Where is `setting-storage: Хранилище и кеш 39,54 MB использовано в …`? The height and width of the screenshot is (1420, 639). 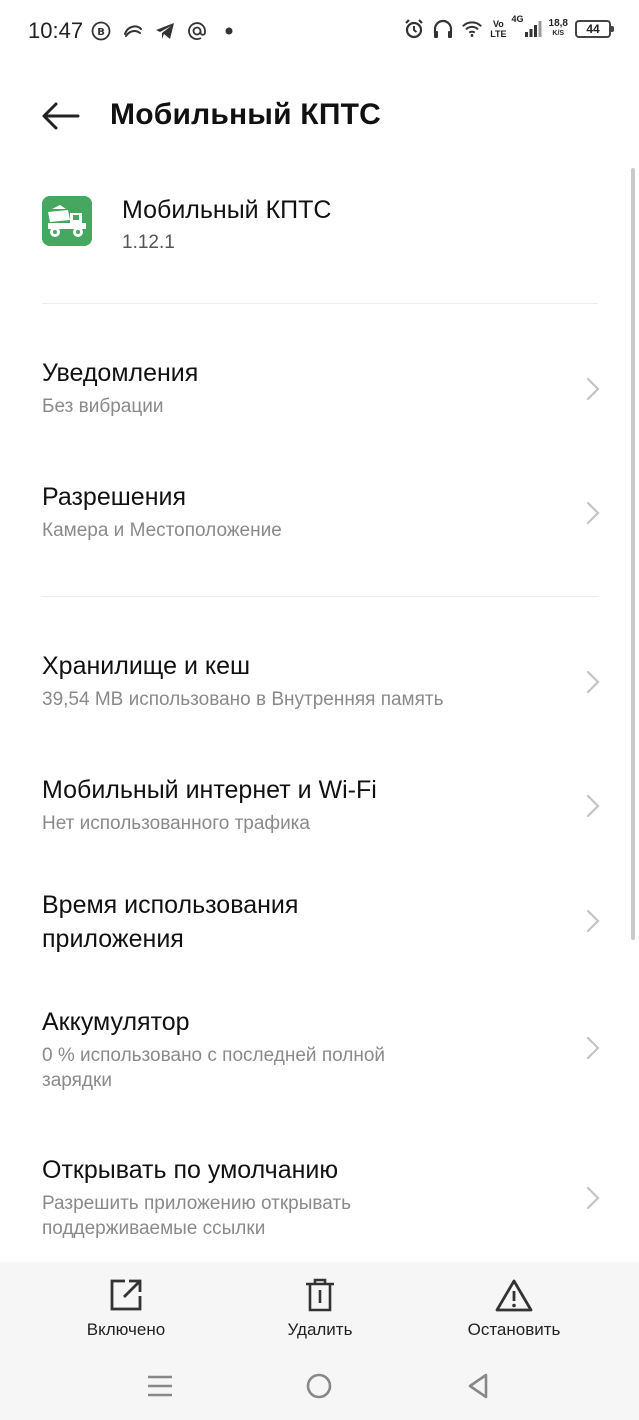
setting-storage: Хранилище и кеш 39,54 MB использовано в … is located at coordinates (322, 680).